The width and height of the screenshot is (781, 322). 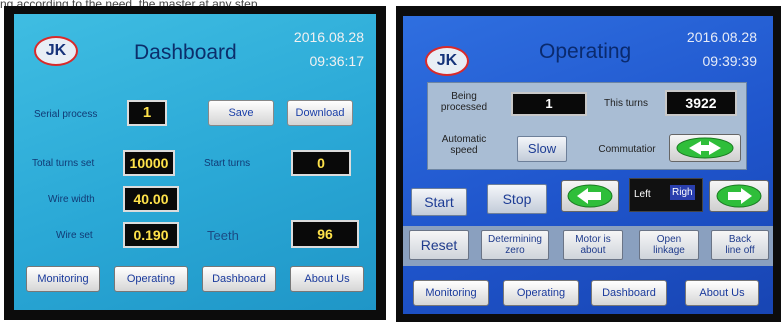 I want to click on direction-indicator: Left Righ, so click(x=666, y=195).